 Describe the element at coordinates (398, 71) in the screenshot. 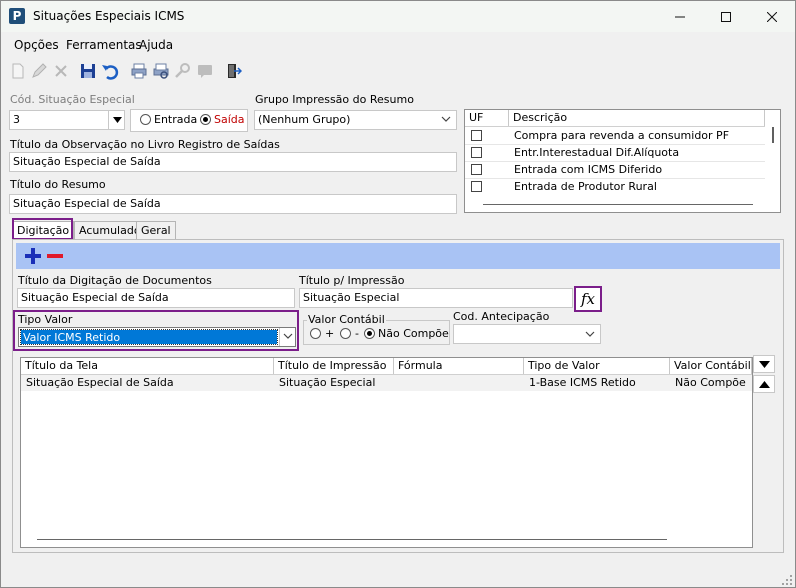

I see `toolbar` at that location.